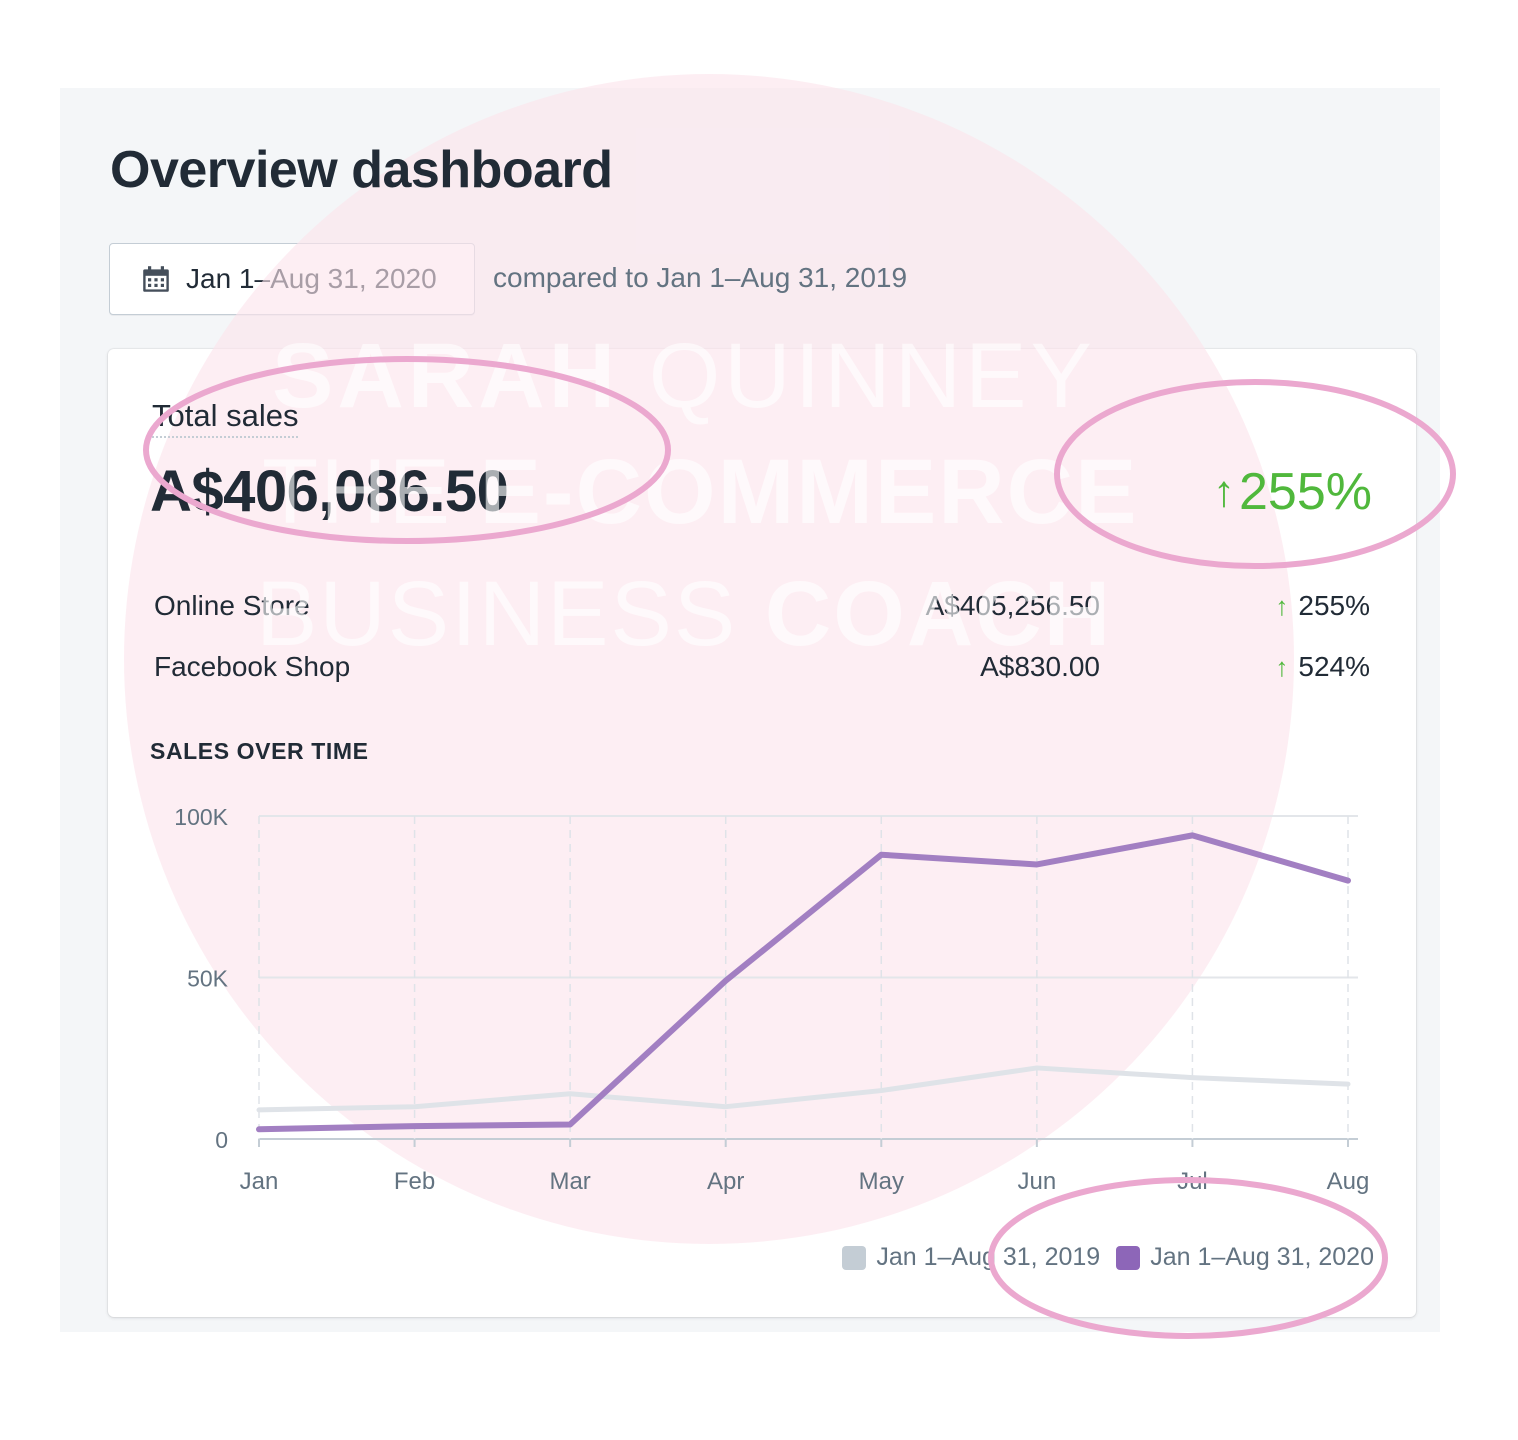 Image resolution: width=1518 pixels, height=1440 pixels. I want to click on legend-label: Jan 1–Aug 31, 2020, so click(1262, 1257).